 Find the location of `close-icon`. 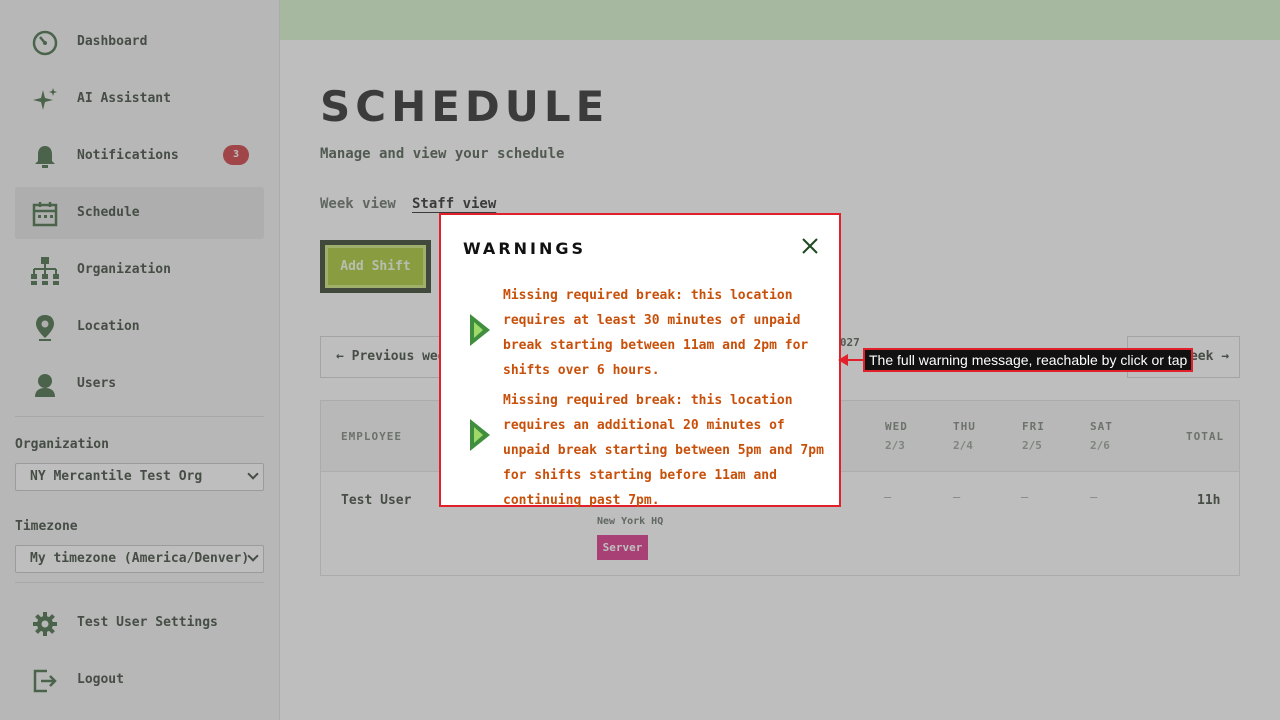

close-icon is located at coordinates (810, 246).